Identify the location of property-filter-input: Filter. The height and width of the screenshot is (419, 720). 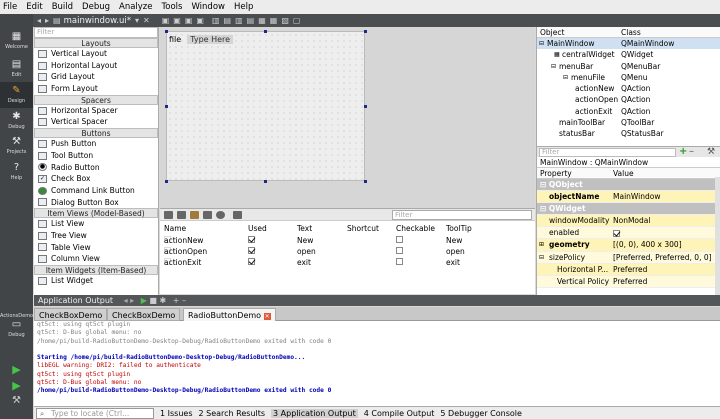
(607, 152).